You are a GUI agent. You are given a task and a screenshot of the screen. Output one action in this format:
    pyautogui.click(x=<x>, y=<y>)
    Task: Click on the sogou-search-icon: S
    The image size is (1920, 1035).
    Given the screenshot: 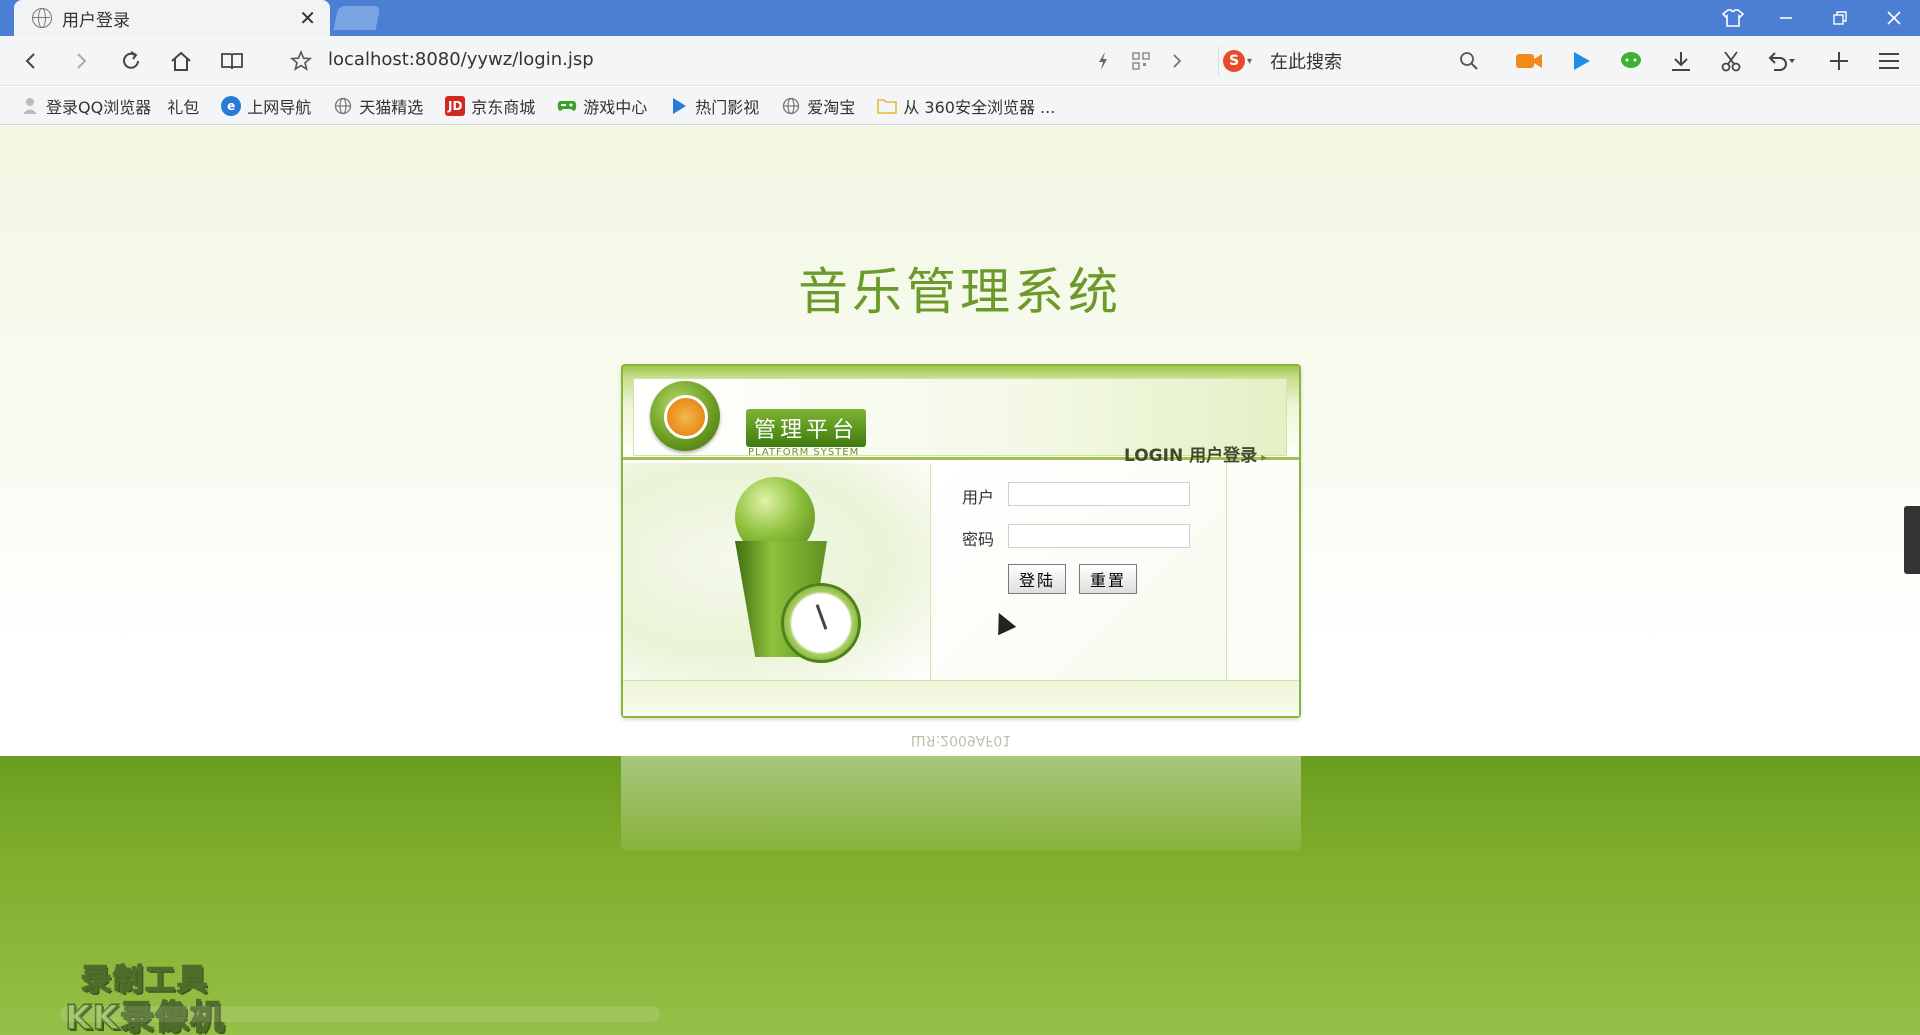 What is the action you would take?
    pyautogui.click(x=1234, y=61)
    